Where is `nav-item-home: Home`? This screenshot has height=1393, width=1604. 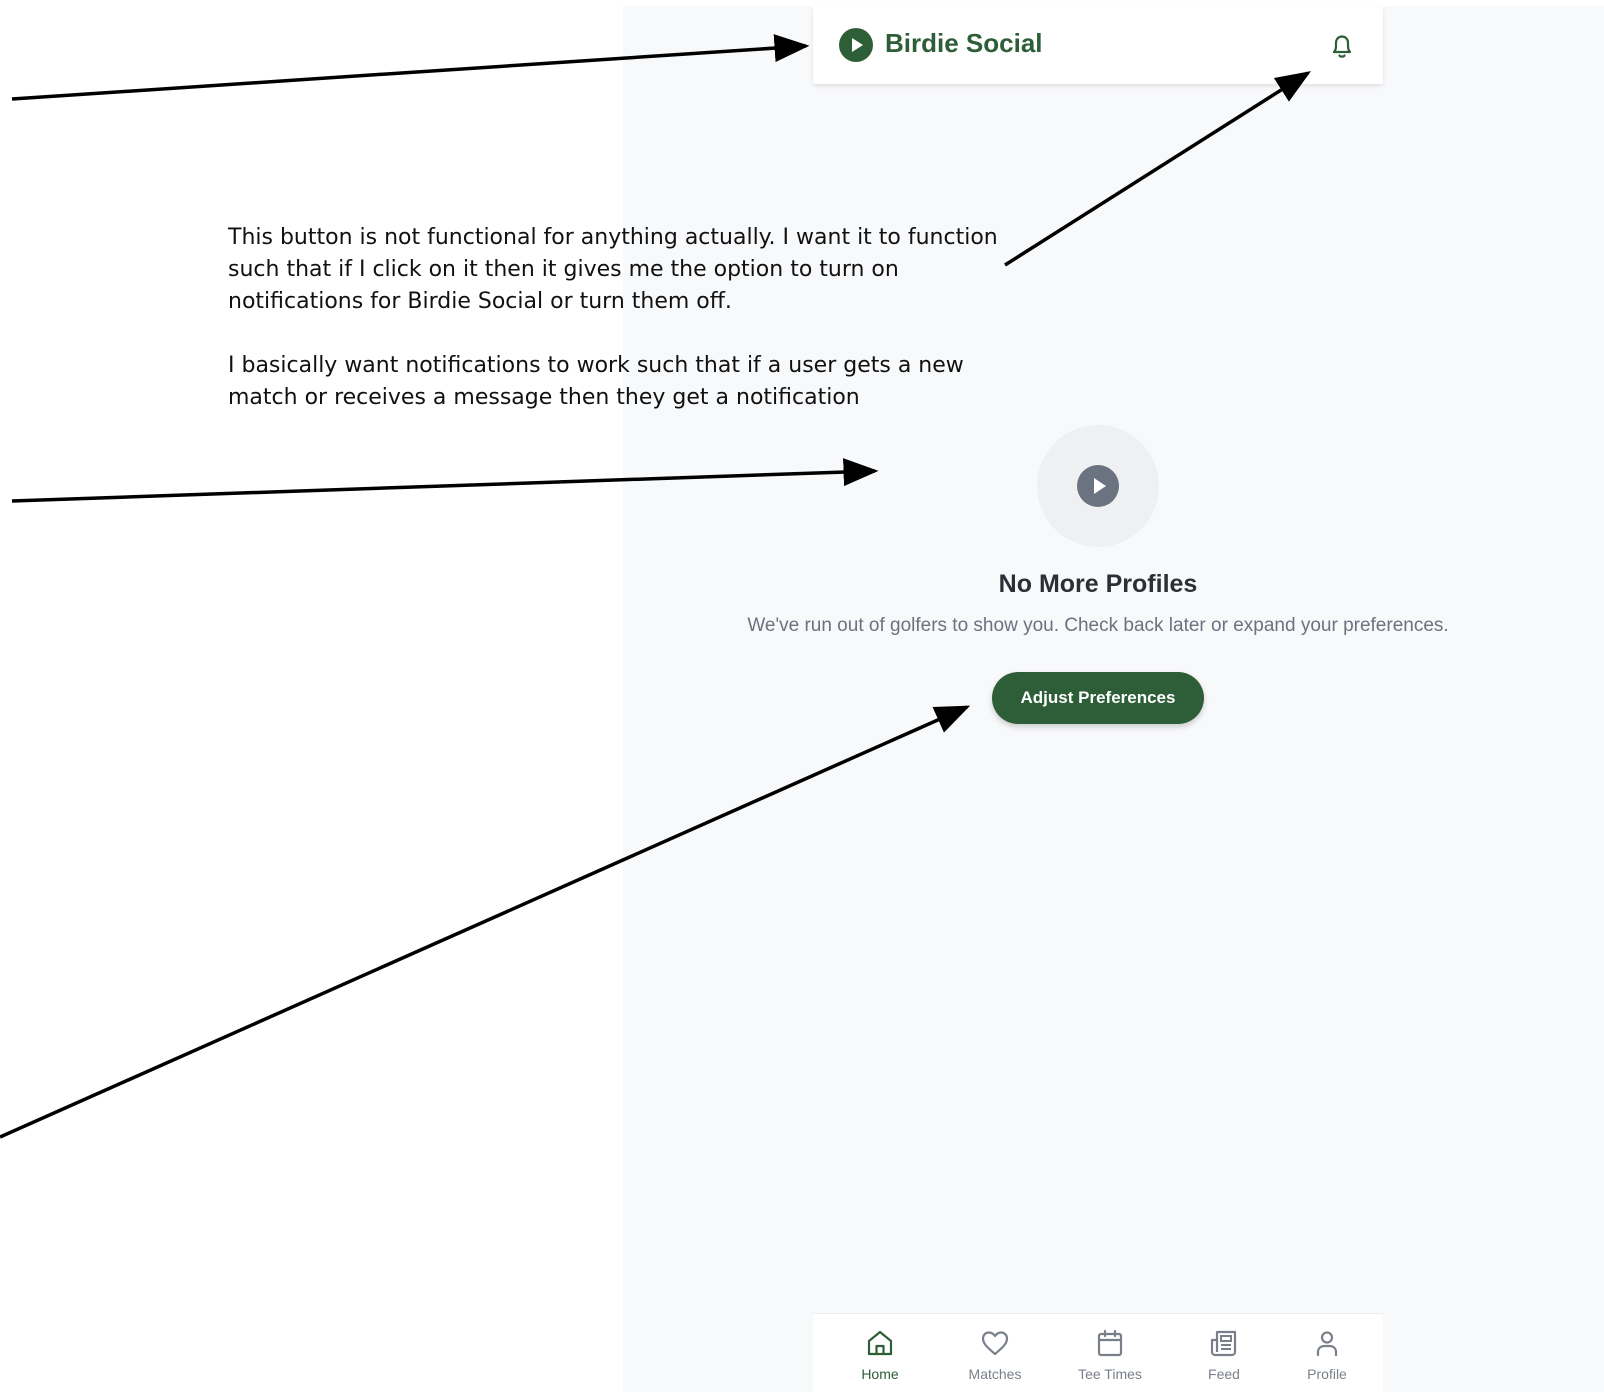 nav-item-home: Home is located at coordinates (880, 1353).